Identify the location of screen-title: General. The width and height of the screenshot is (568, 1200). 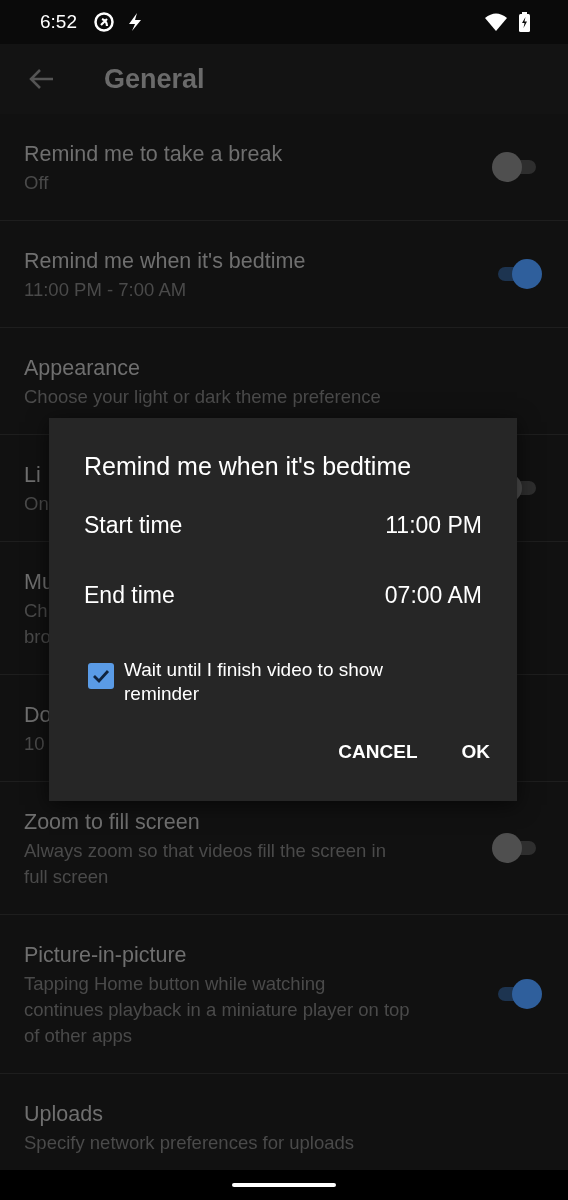
(154, 79).